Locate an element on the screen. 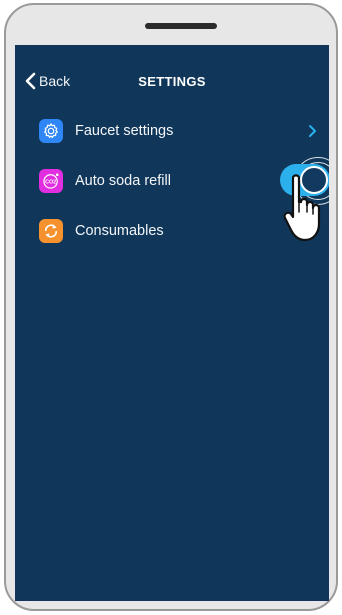  auto-soda-refill-toggle is located at coordinates (304, 180).